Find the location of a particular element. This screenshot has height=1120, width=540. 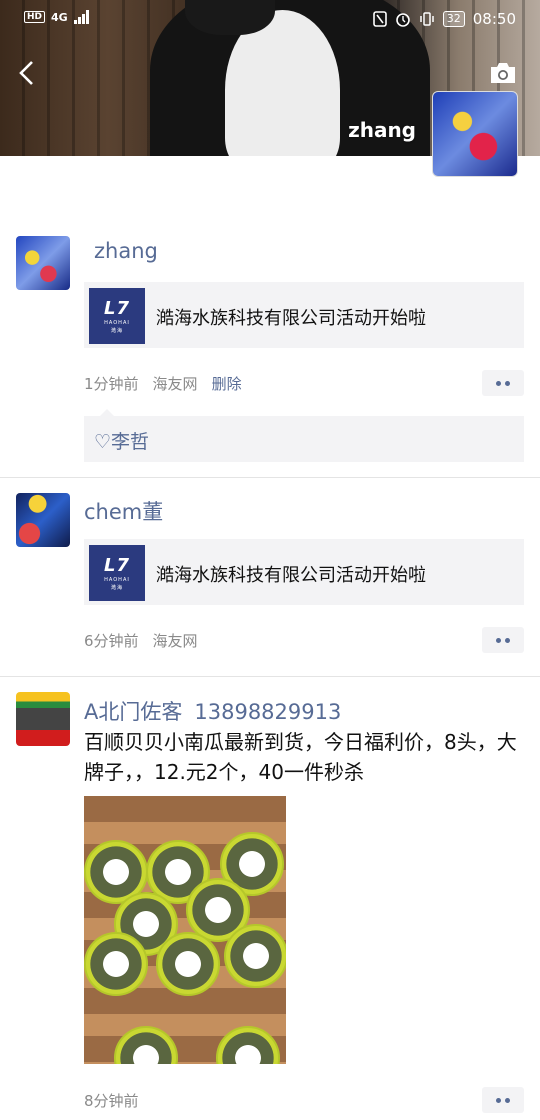

post-time: 6分钟前 is located at coordinates (111, 641).